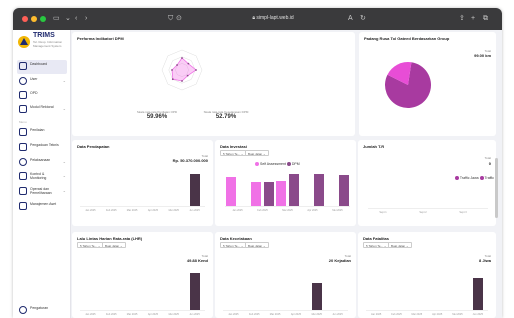 The width and height of the screenshot is (514, 318). What do you see at coordinates (285, 310) in the screenshot?
I see `chart-baseline` at bounding box center [285, 310].